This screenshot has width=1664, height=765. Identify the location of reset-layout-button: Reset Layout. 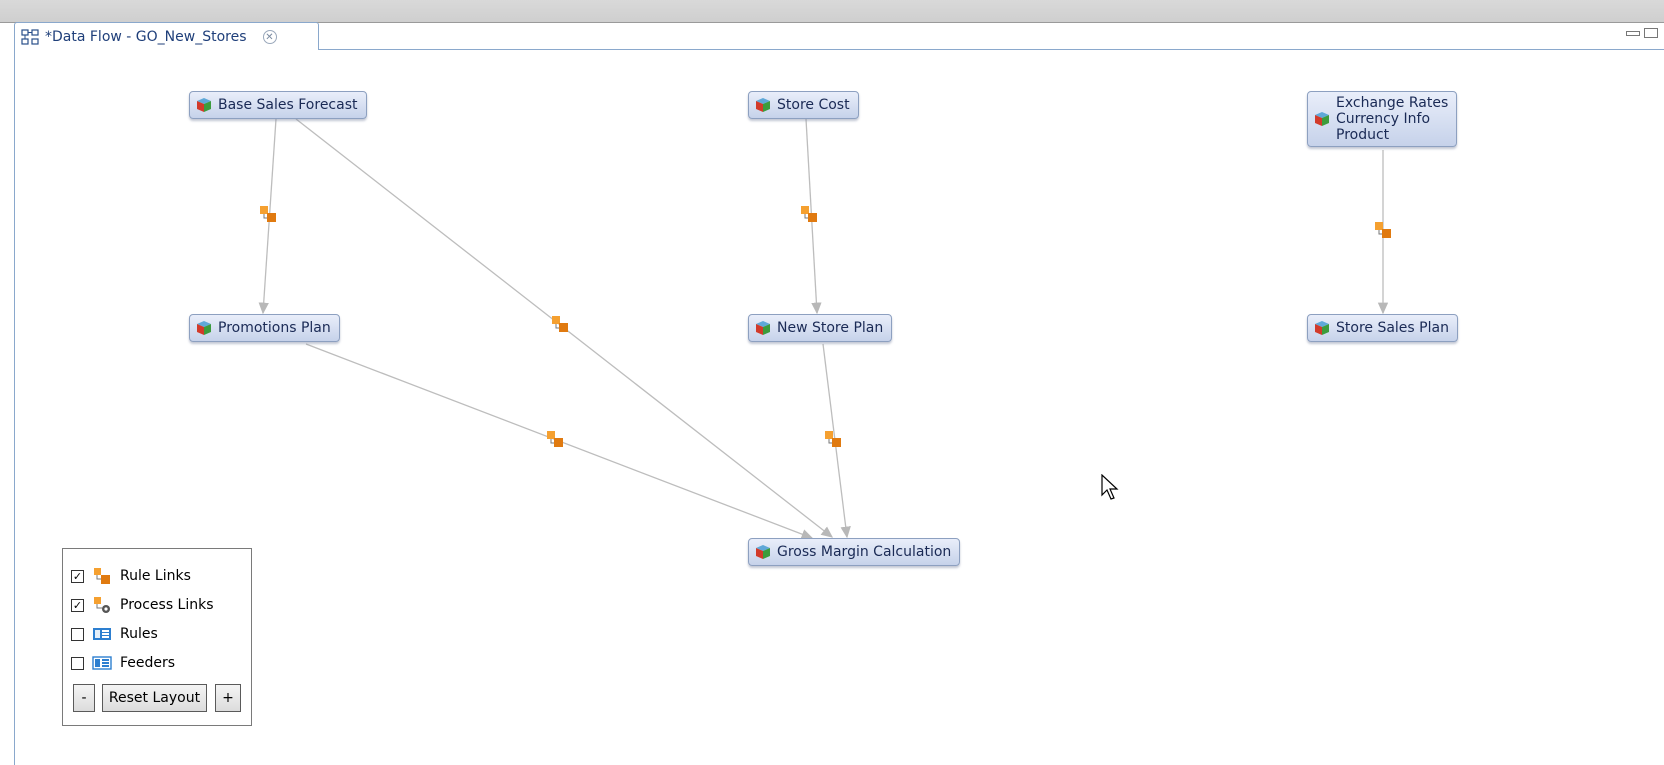
(154, 698).